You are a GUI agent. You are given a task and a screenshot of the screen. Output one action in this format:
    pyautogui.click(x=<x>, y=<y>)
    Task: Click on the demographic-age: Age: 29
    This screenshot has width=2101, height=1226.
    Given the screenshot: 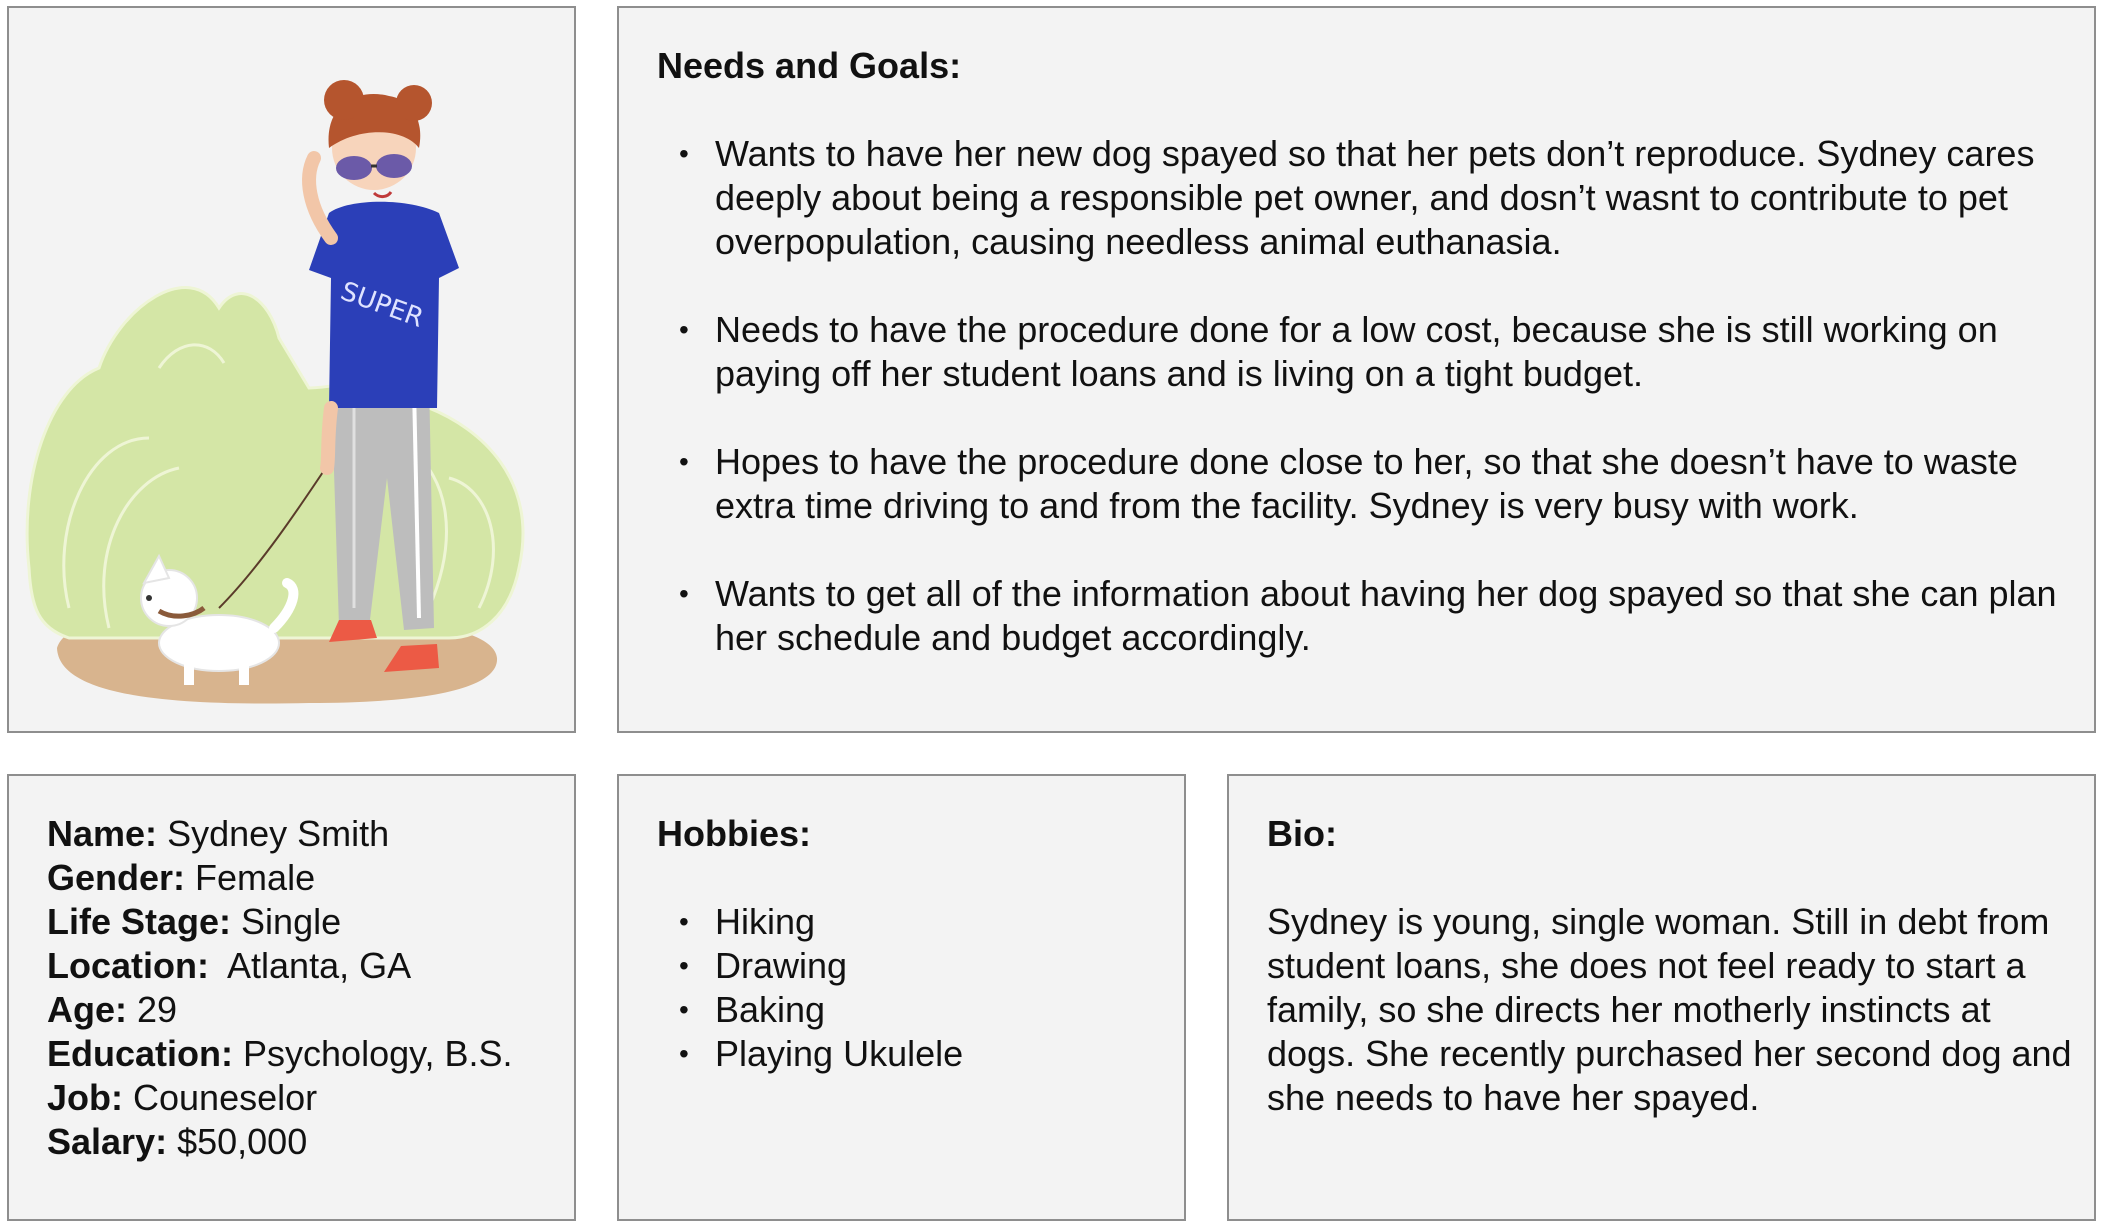 What is the action you would take?
    pyautogui.click(x=307, y=1010)
    